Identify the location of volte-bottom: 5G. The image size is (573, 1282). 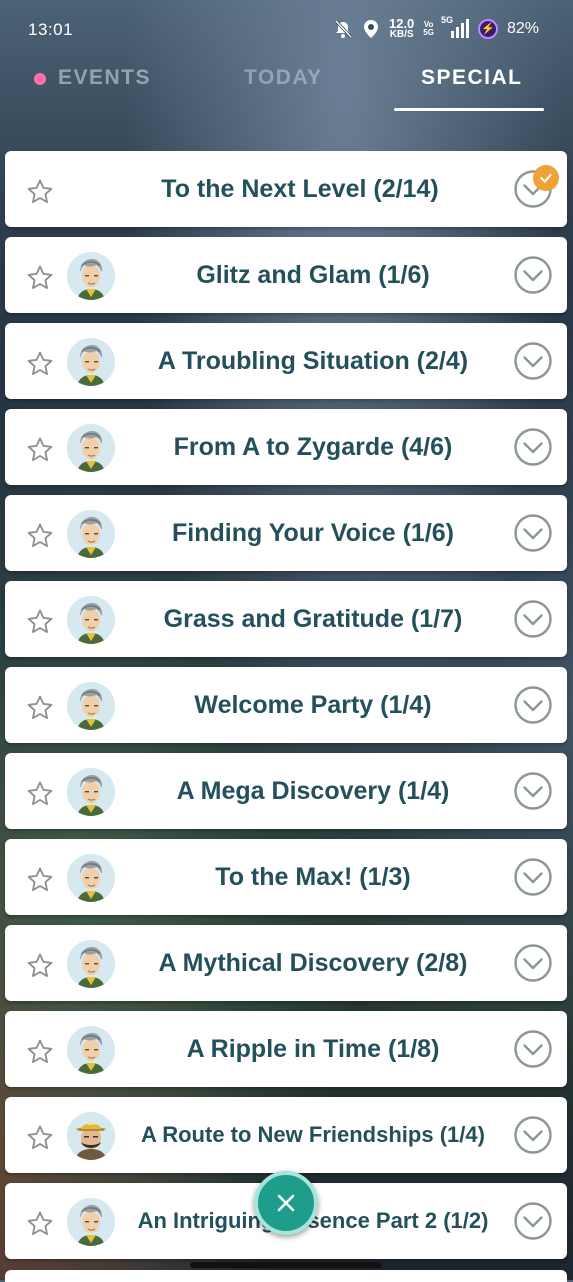
(428, 32).